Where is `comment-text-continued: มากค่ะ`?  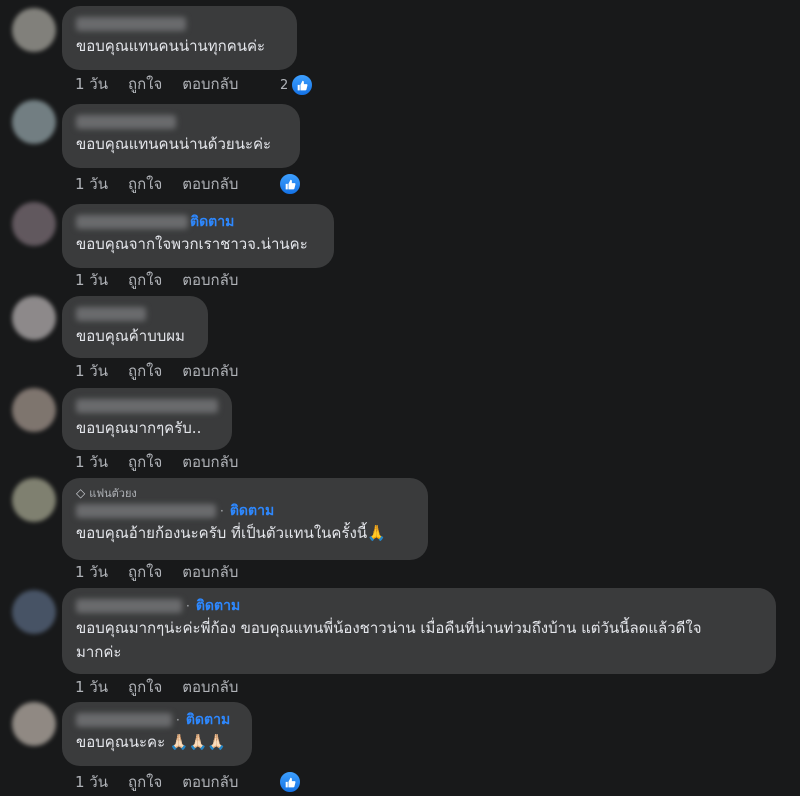 comment-text-continued: มากค่ะ is located at coordinates (99, 652).